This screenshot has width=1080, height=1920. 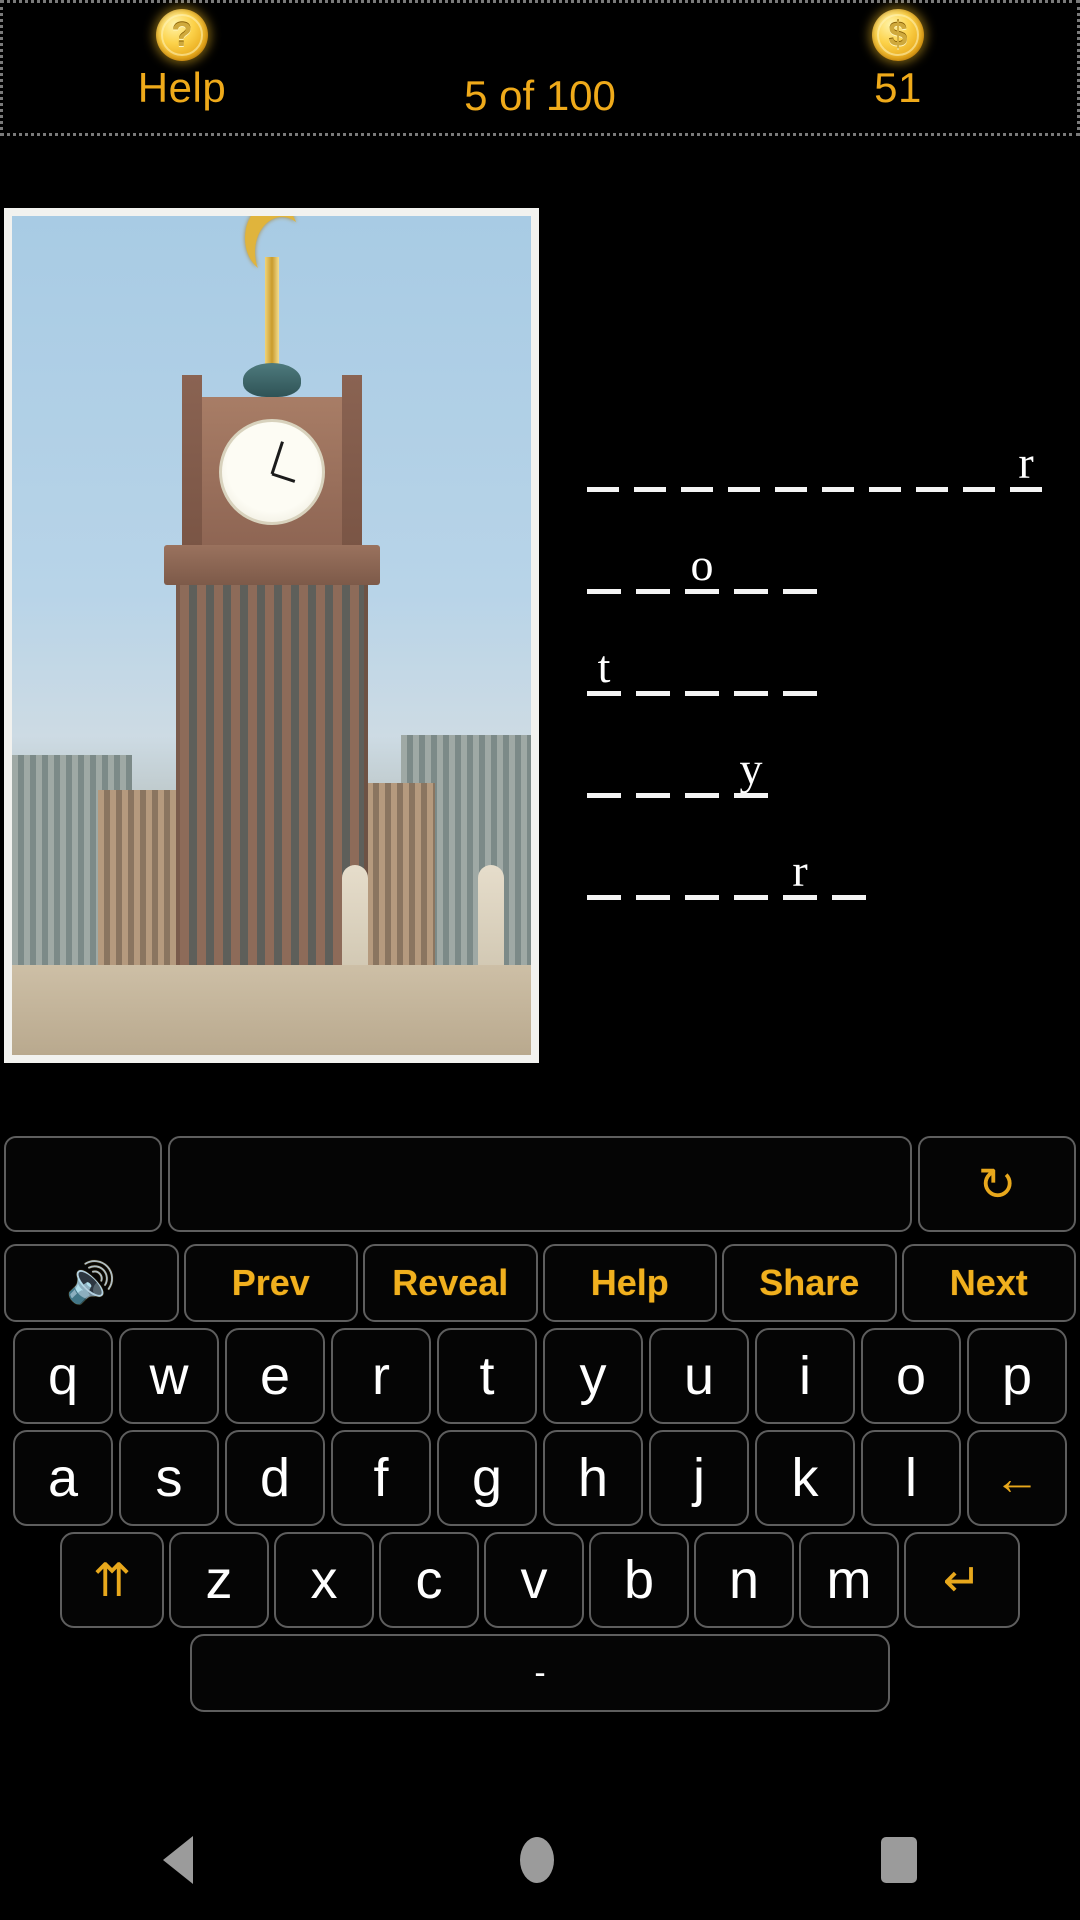 What do you see at coordinates (540, 68) in the screenshot?
I see `progress-indicator: 5 of 100` at bounding box center [540, 68].